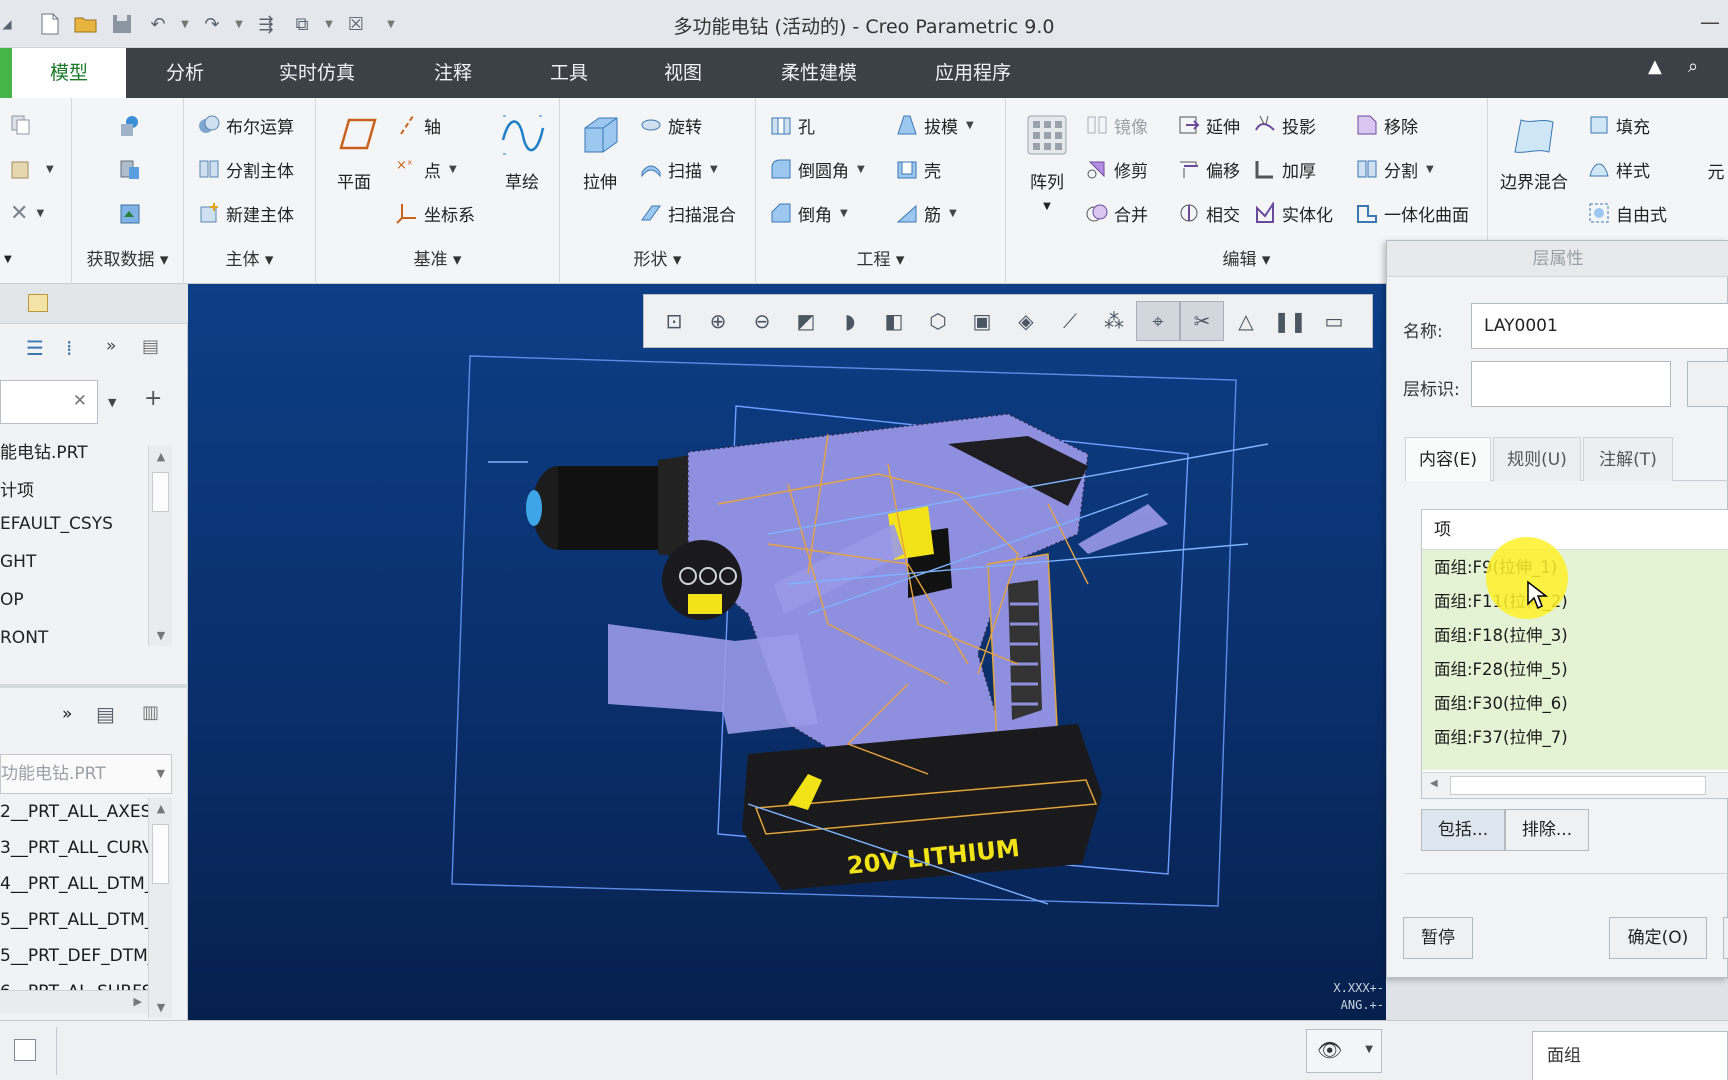  What do you see at coordinates (1209, 213) in the screenshot?
I see `intersect-button: 相交` at bounding box center [1209, 213].